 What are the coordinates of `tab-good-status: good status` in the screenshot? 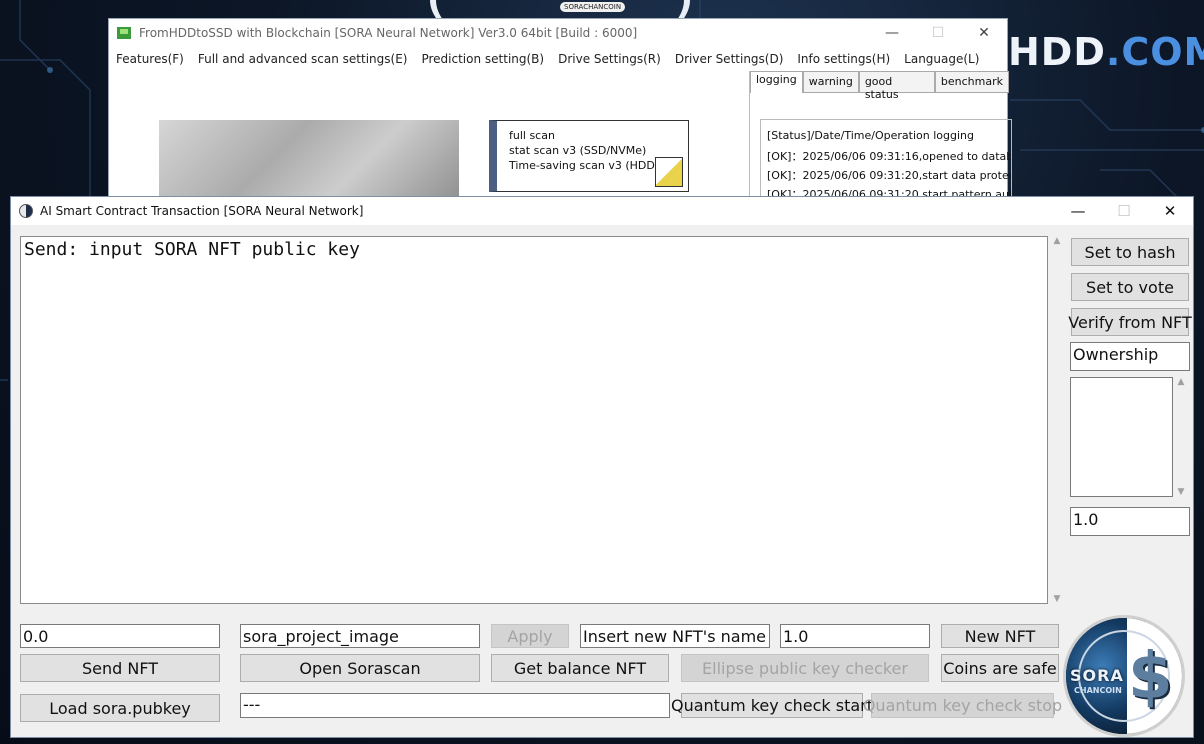 It's located at (896, 86).